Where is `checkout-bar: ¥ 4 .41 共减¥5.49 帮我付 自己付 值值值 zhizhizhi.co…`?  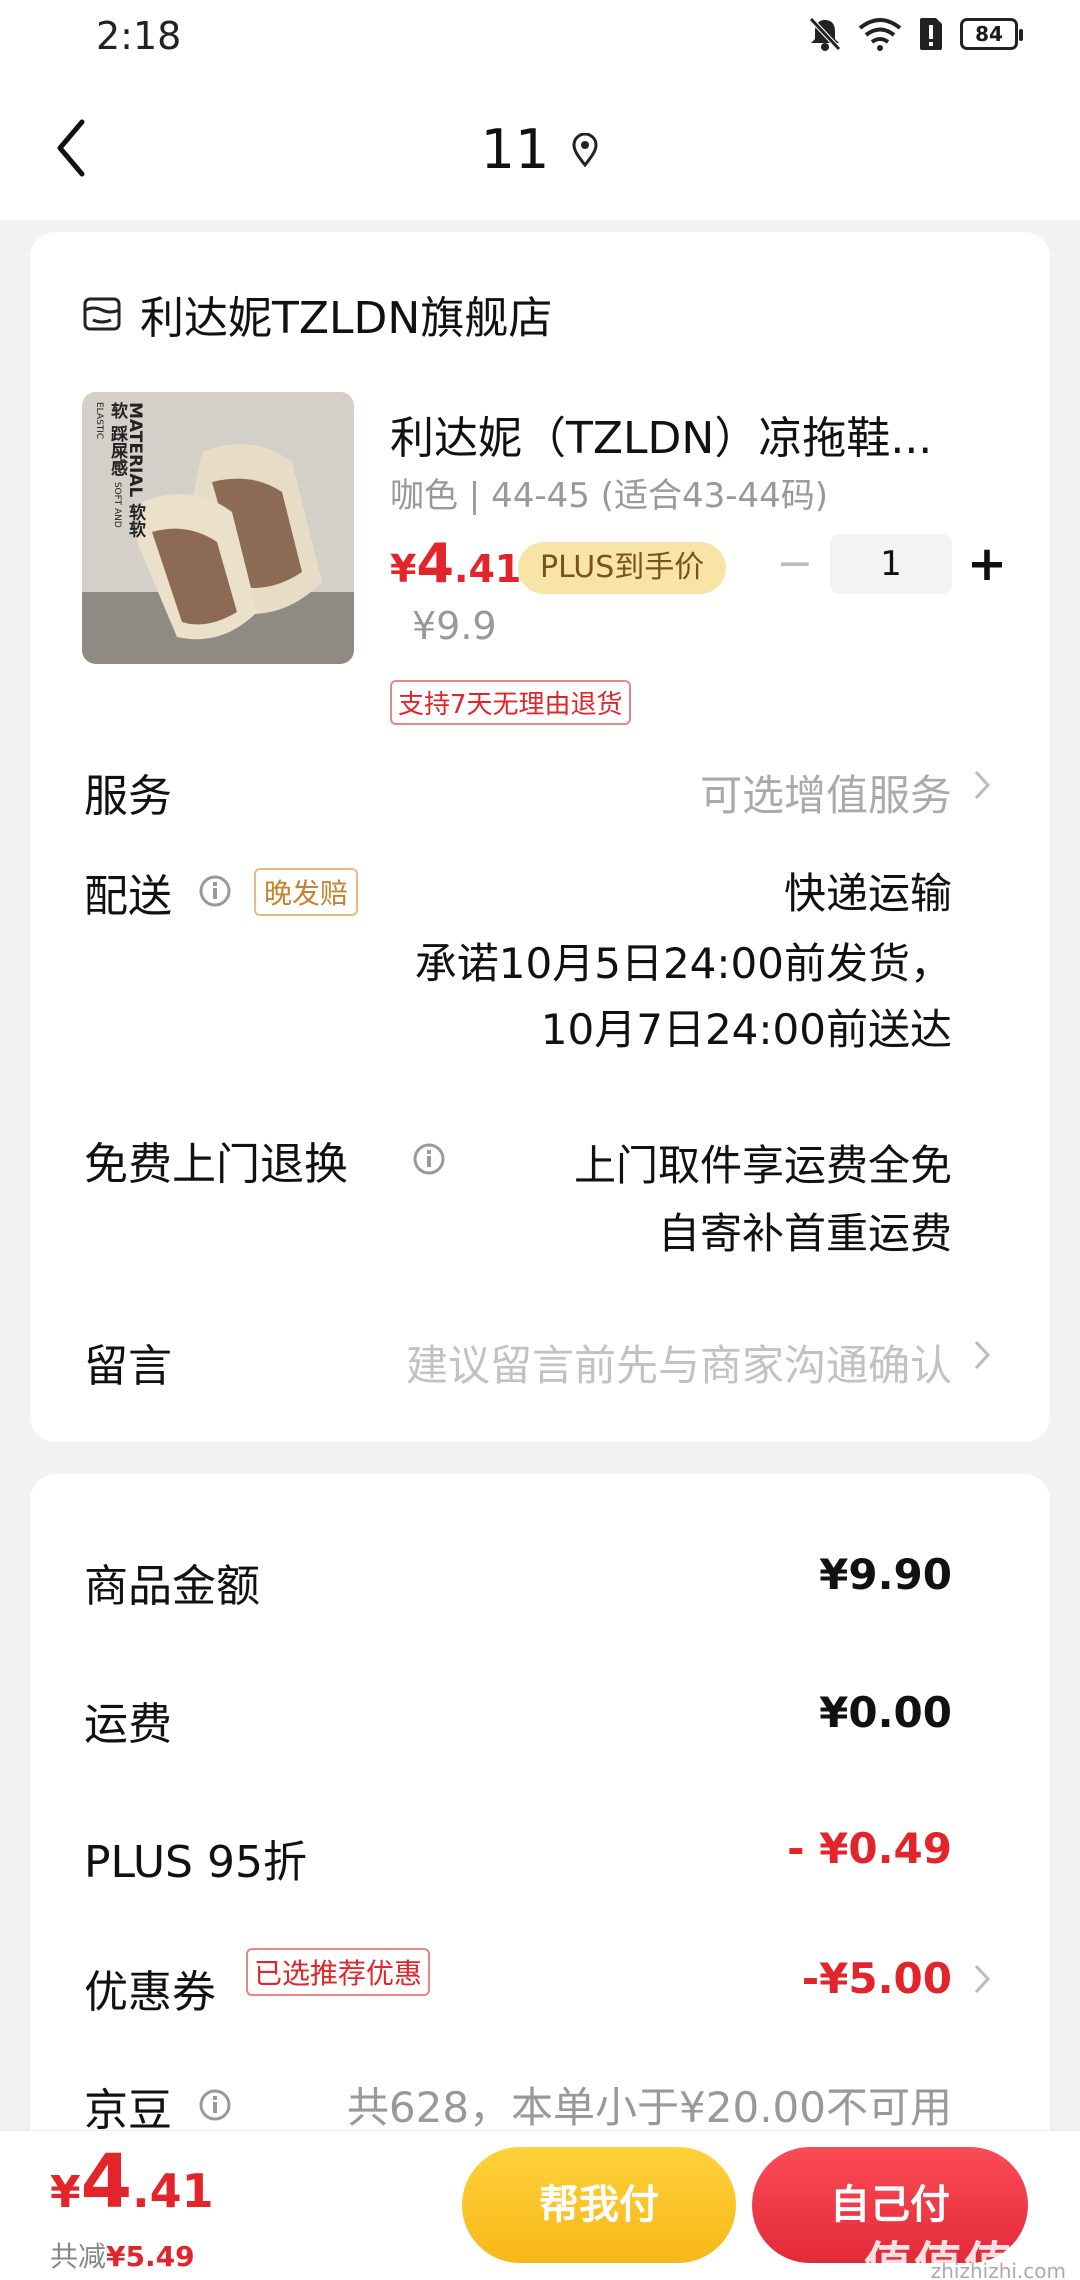
checkout-bar: ¥ 4 .41 共减¥5.49 帮我付 自己付 值值值 zhizhizhi.co… is located at coordinates (540, 2205).